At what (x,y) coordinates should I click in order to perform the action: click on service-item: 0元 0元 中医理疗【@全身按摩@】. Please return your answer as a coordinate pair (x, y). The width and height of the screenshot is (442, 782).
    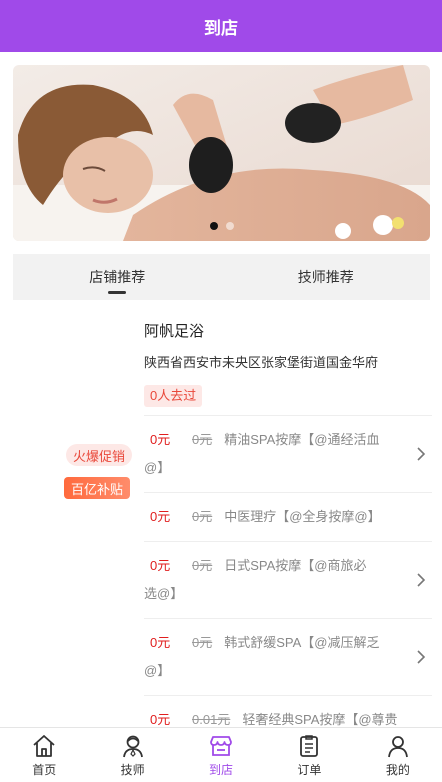
    Looking at the image, I should click on (288, 516).